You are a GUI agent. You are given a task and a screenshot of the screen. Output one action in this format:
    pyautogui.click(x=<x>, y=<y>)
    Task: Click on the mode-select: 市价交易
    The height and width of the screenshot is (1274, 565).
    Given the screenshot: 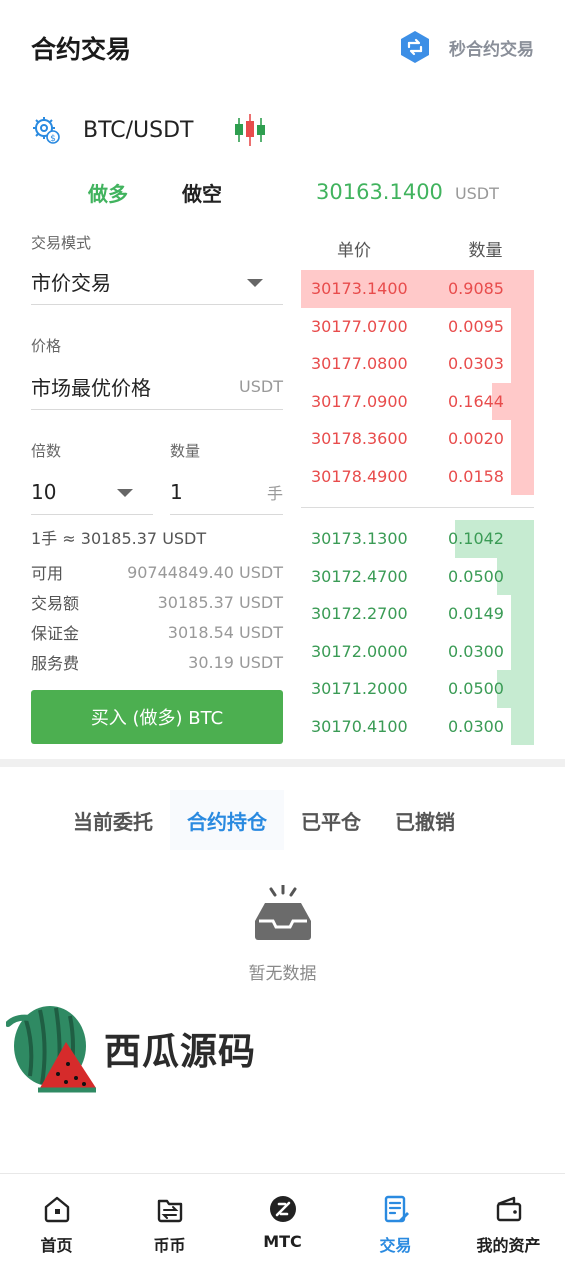 What is the action you would take?
    pyautogui.click(x=157, y=282)
    